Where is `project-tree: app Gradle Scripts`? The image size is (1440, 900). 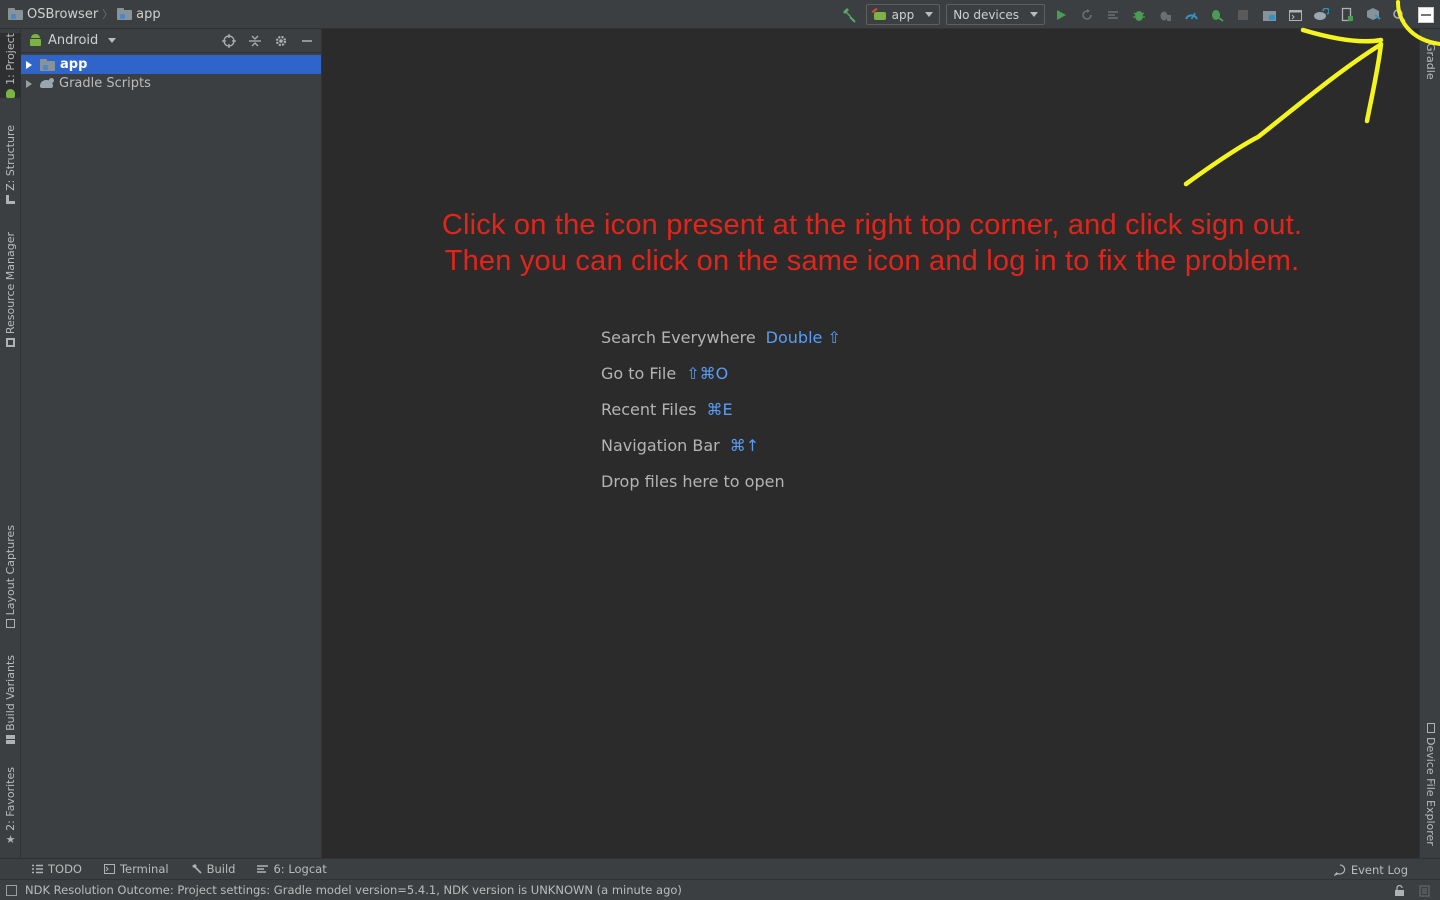 project-tree: app Gradle Scripts is located at coordinates (171, 73).